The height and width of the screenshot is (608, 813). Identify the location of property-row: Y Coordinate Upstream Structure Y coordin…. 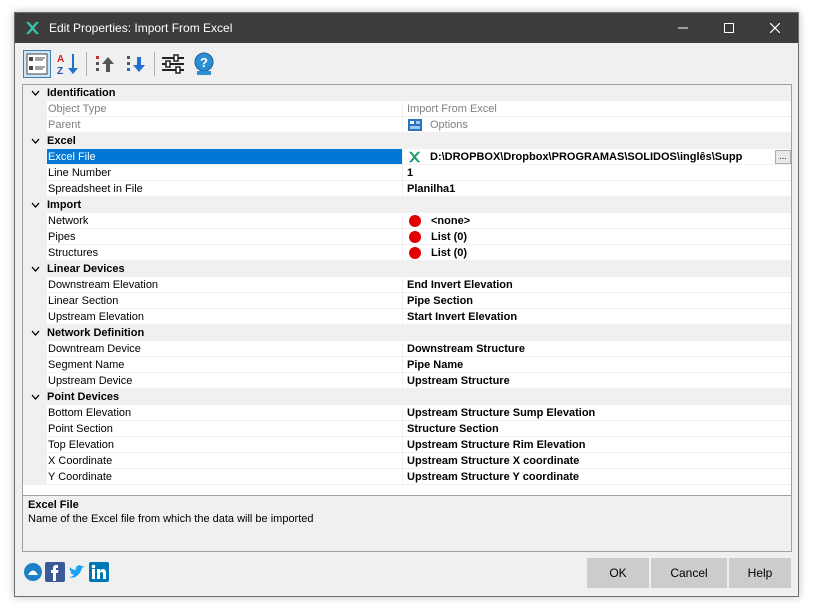
(407, 477).